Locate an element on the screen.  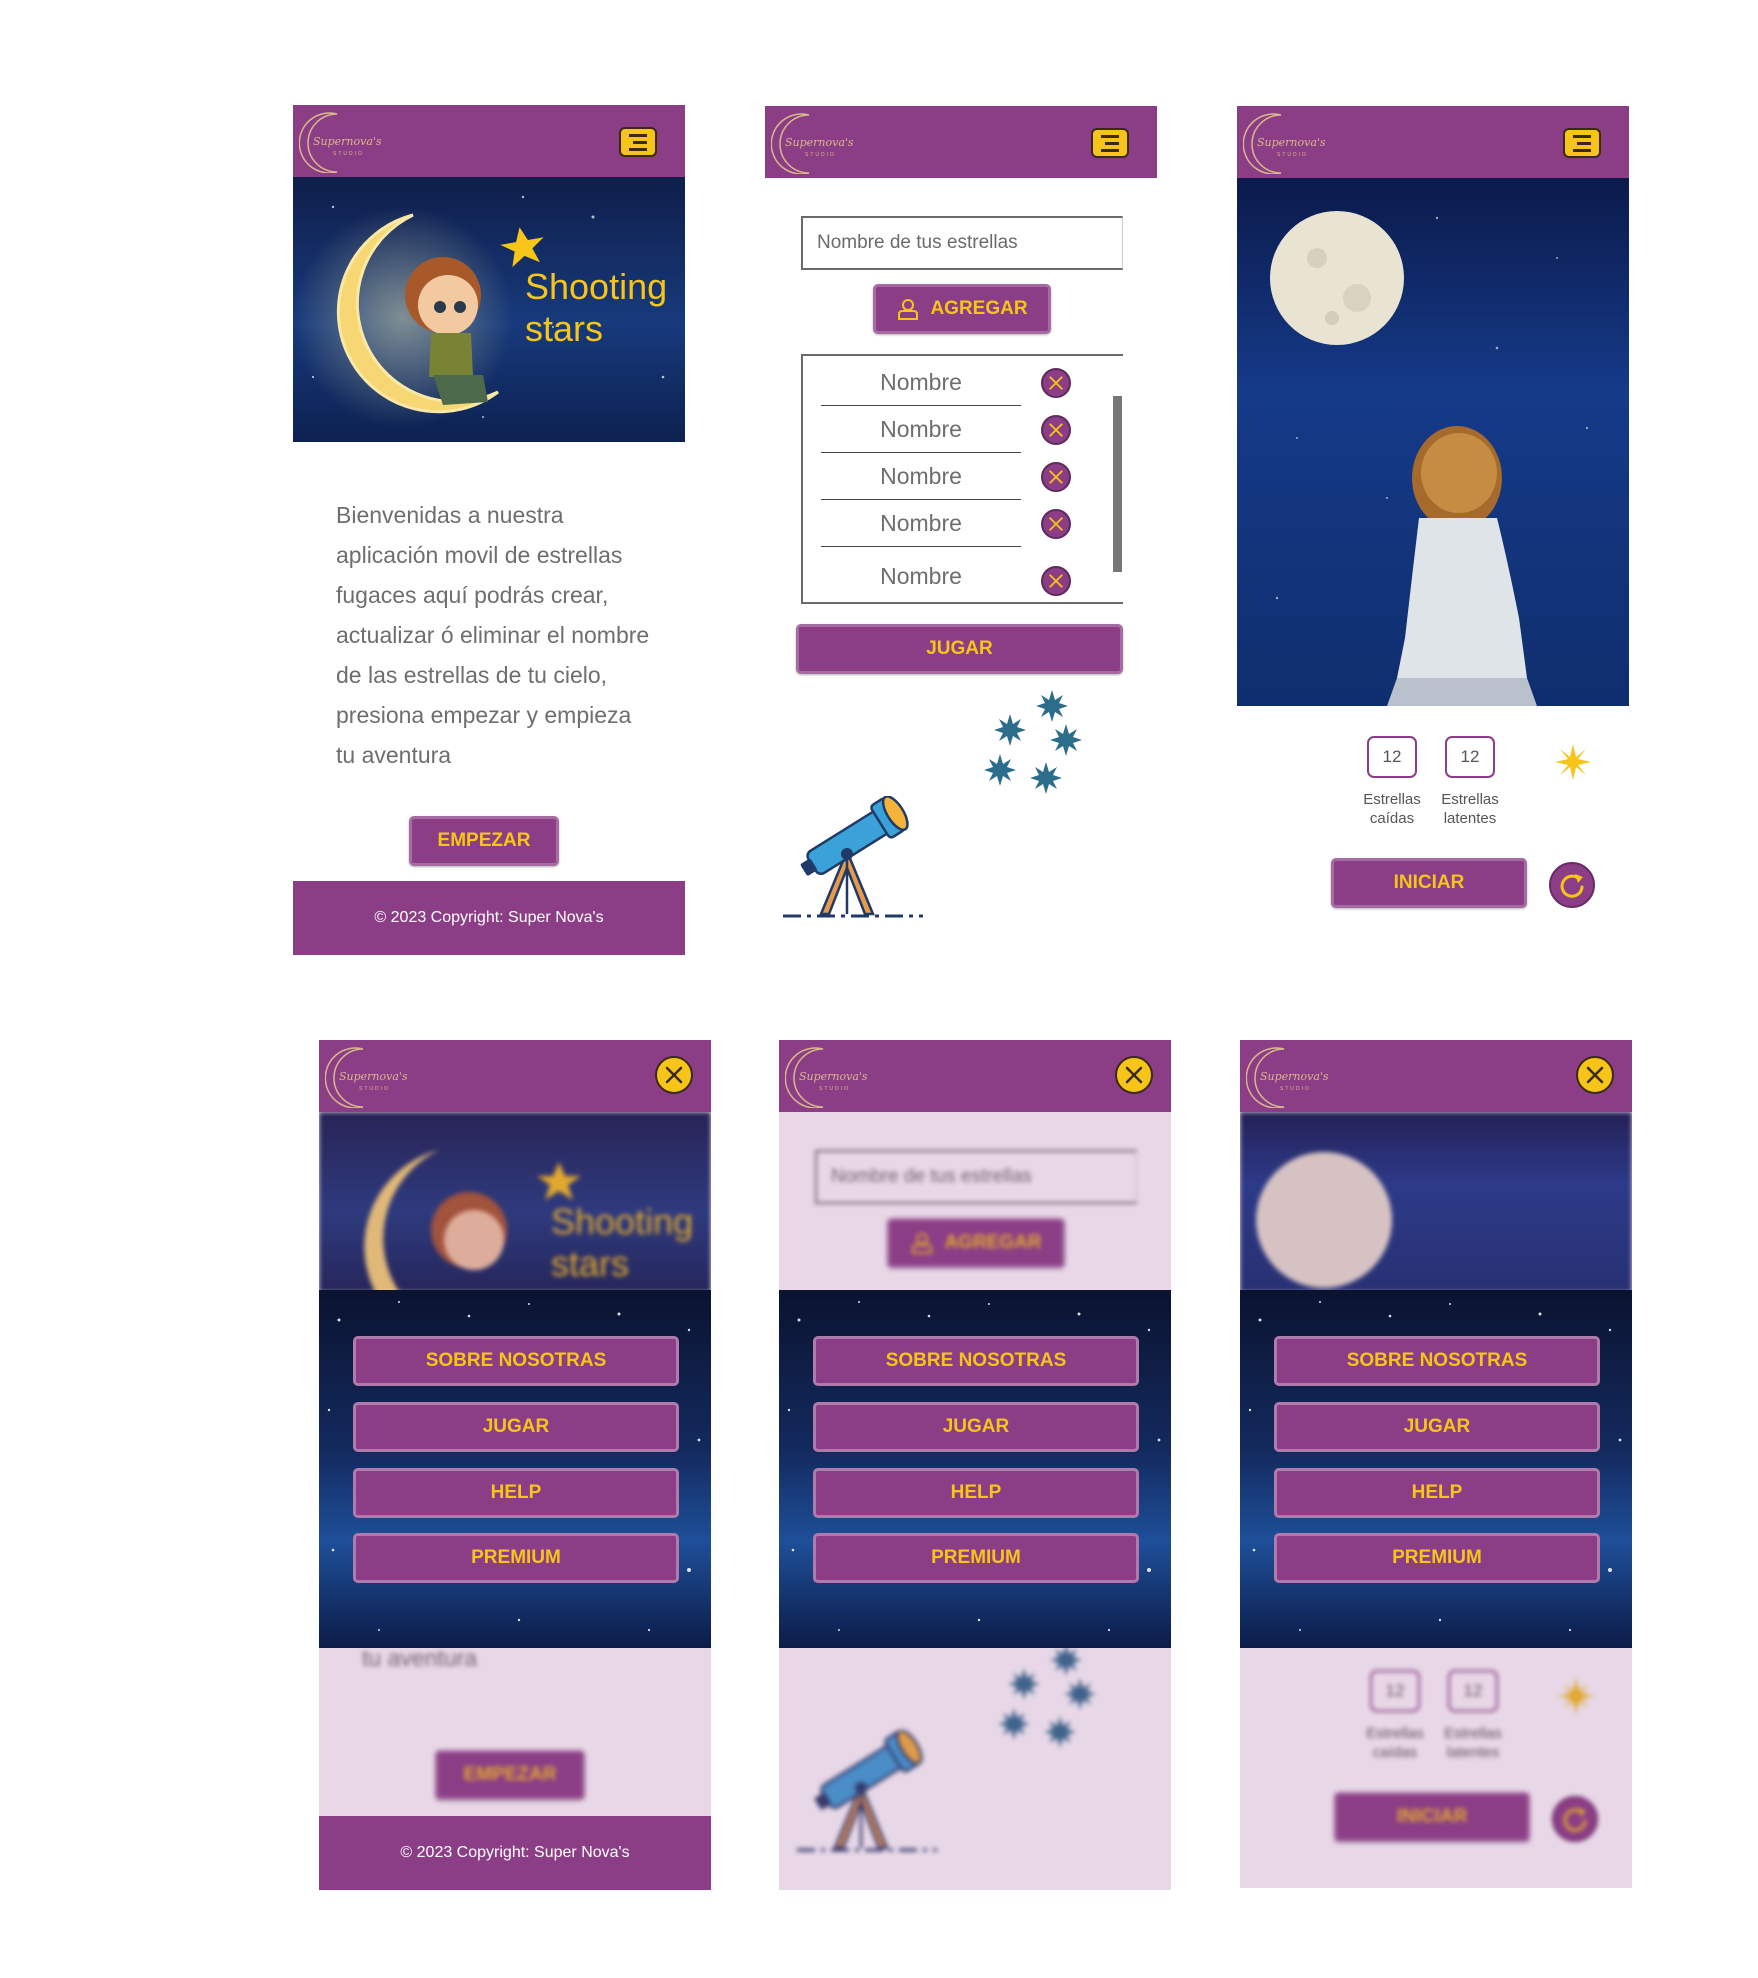
start-game-button: INICIAR is located at coordinates (1429, 883).